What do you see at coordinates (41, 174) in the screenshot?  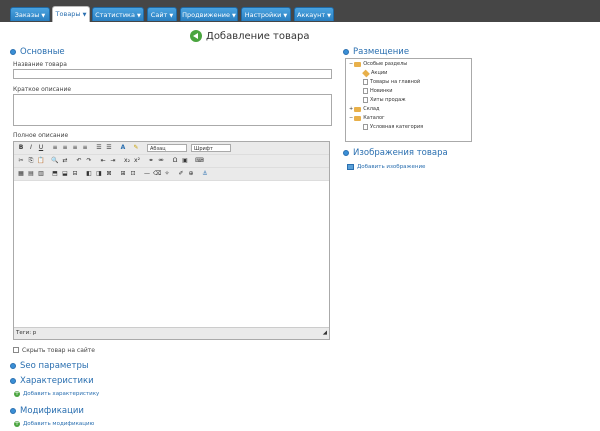 I see `table-cell-icon: ▥` at bounding box center [41, 174].